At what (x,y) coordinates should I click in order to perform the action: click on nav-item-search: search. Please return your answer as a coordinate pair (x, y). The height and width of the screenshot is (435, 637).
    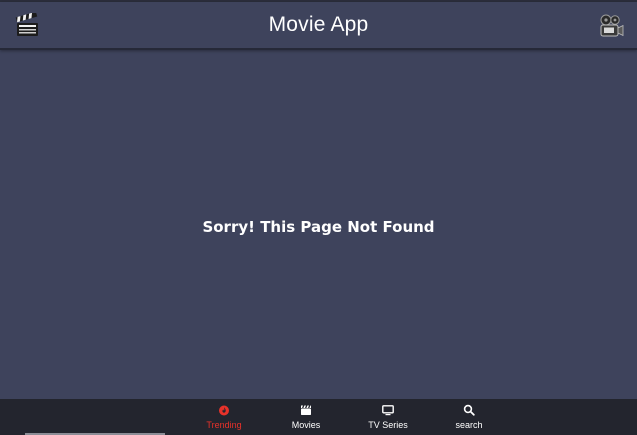
    Looking at the image, I should click on (469, 418).